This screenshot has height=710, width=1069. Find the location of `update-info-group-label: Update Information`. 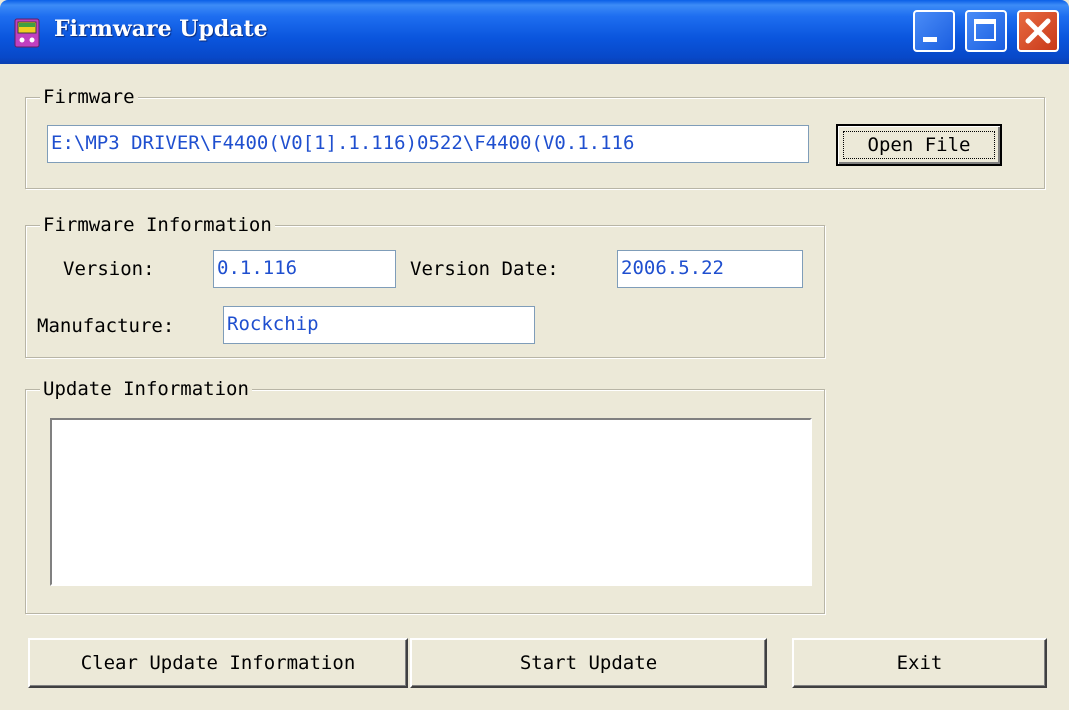

update-info-group-label: Update Information is located at coordinates (146, 389).